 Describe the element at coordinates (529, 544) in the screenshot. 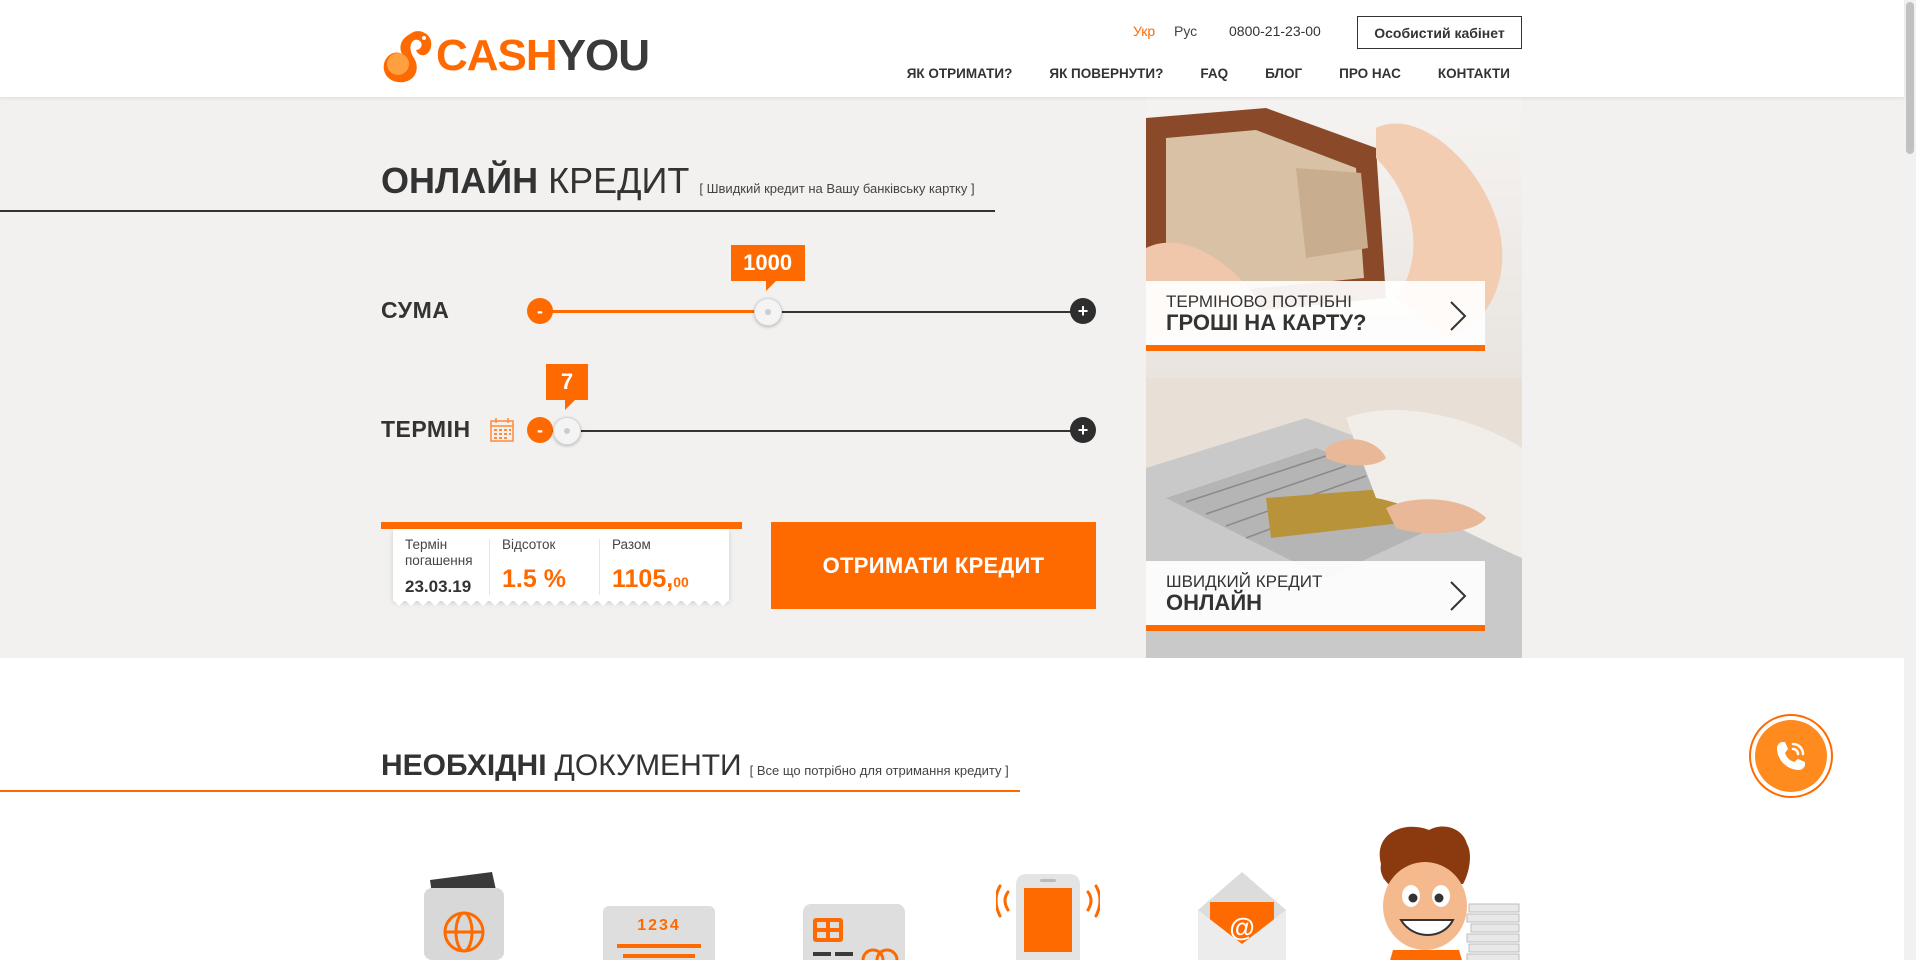

I see `rate-label: Відсоток` at that location.